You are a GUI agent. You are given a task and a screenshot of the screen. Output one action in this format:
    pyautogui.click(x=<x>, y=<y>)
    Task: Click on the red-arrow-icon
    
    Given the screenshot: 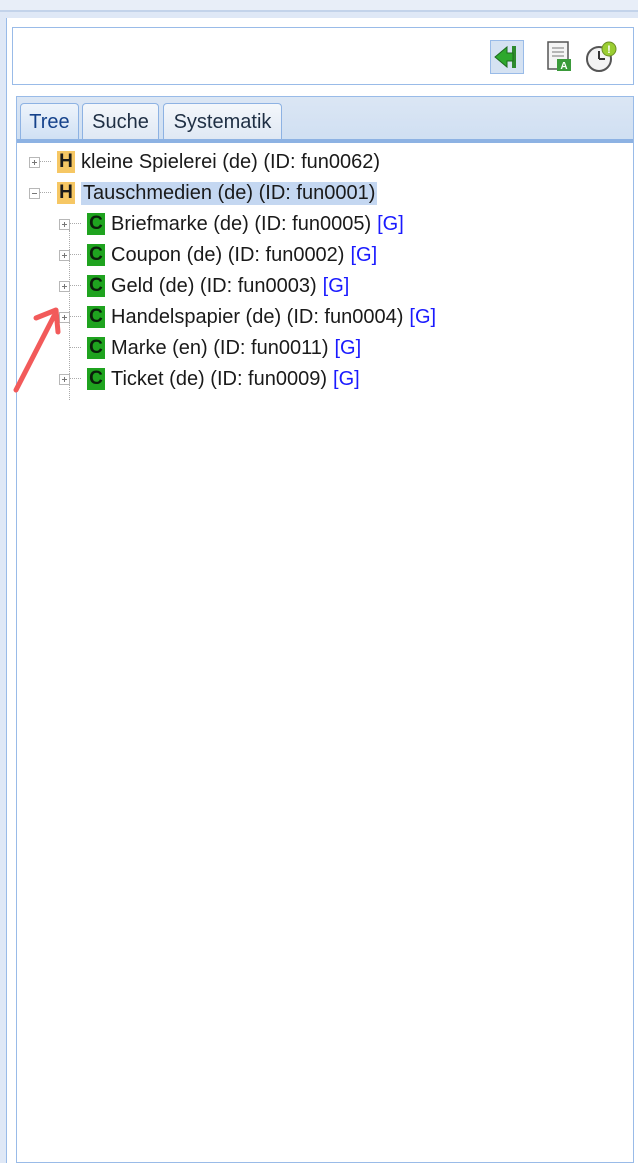 What is the action you would take?
    pyautogui.click(x=37, y=350)
    